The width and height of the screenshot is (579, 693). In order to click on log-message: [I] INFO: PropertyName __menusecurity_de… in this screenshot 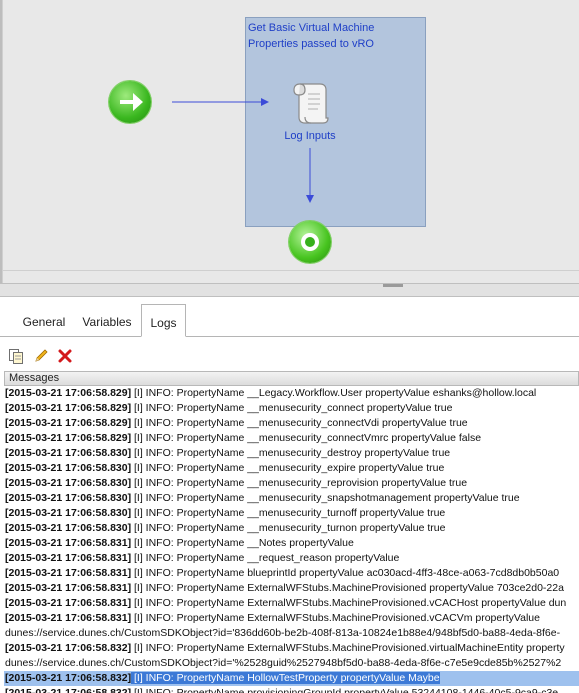, I will do `click(291, 453)`.